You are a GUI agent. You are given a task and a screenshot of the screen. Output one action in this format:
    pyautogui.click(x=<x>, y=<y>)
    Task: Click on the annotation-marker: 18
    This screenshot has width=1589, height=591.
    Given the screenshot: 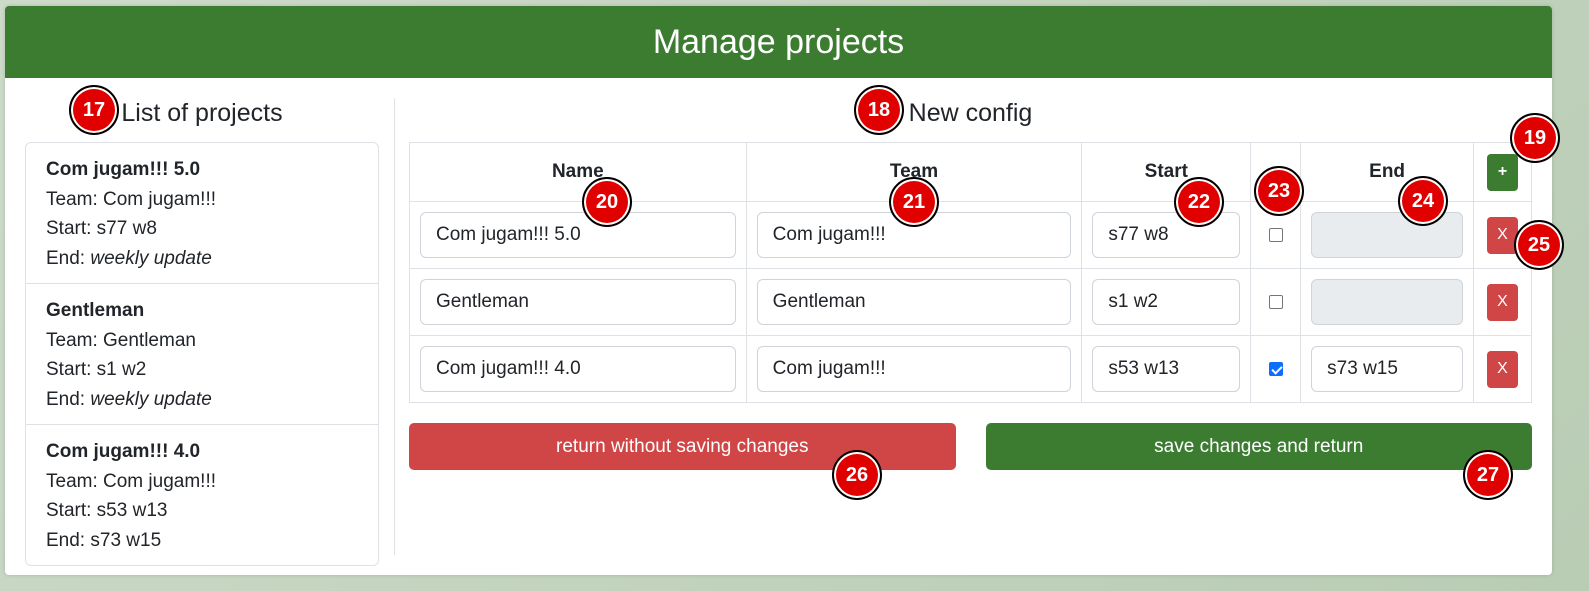 What is the action you would take?
    pyautogui.click(x=879, y=110)
    